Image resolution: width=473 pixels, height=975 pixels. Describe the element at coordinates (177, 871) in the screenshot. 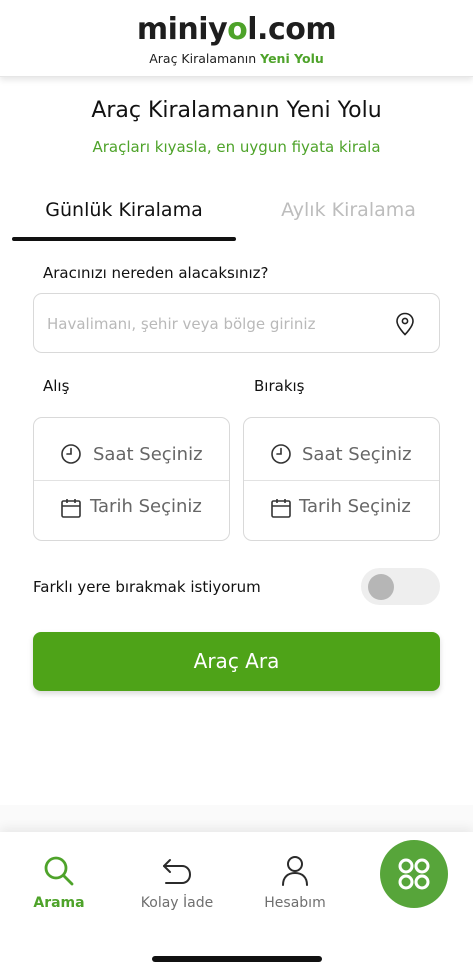

I see `undo-arrow-icon` at that location.